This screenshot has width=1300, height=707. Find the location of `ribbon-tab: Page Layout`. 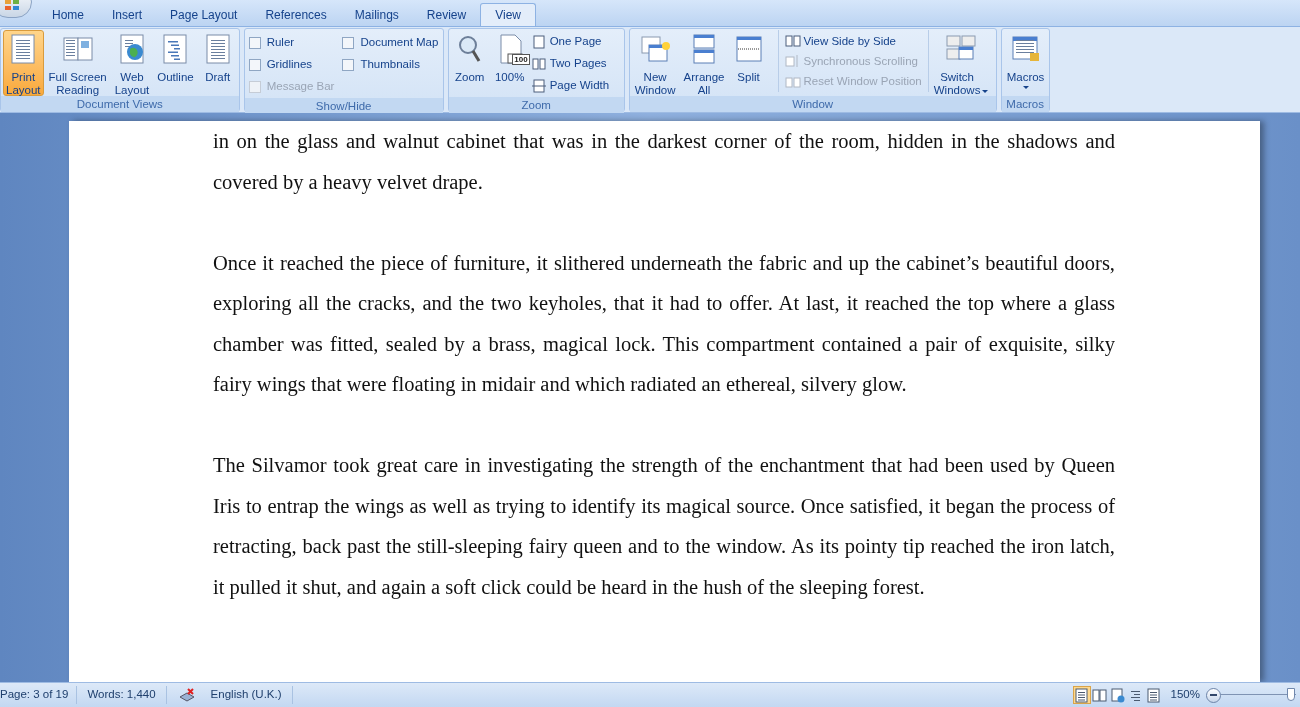

ribbon-tab: Page Layout is located at coordinates (204, 14).